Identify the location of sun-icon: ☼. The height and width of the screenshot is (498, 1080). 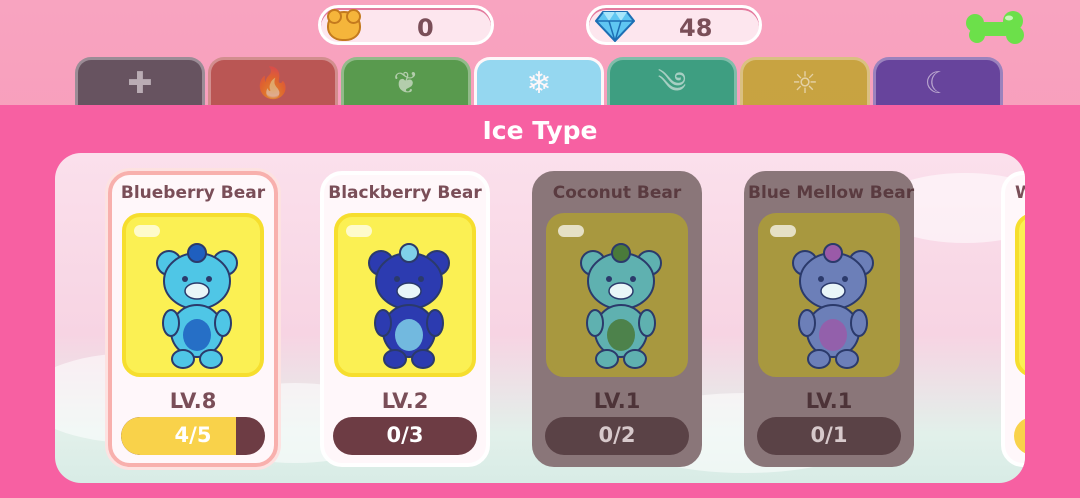
(805, 83).